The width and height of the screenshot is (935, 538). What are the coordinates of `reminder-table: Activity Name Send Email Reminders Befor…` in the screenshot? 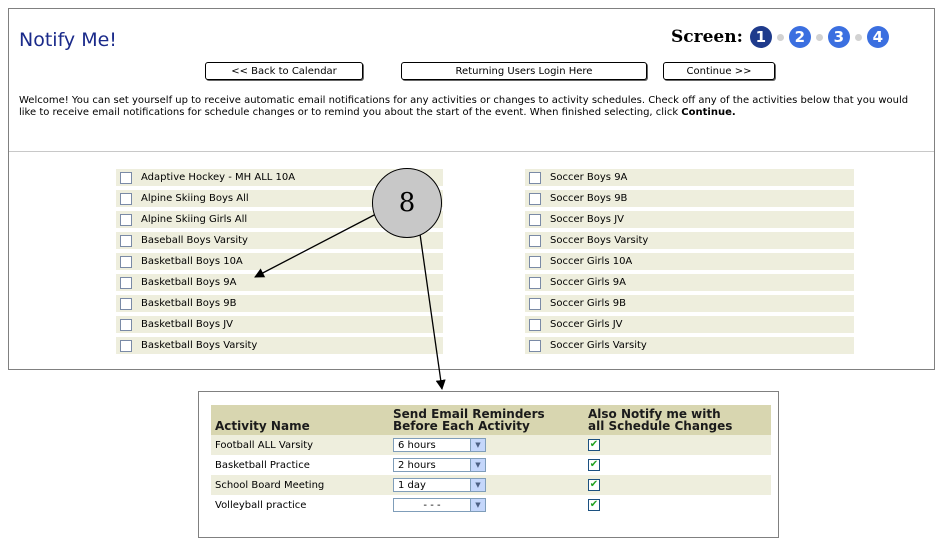 It's located at (491, 460).